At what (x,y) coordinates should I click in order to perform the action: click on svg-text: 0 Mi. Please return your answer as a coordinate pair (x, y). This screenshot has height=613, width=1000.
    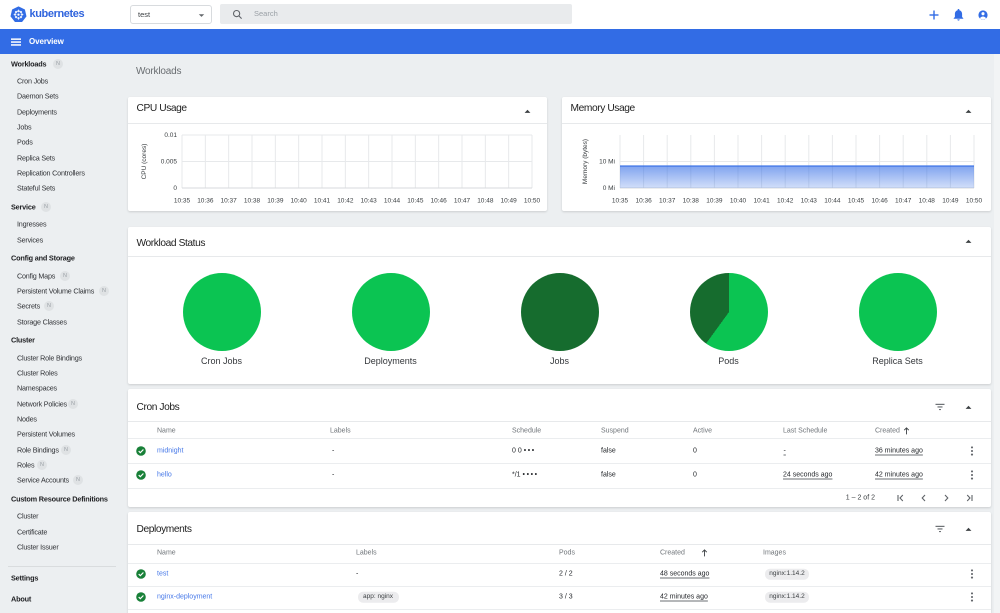
    Looking at the image, I should click on (609, 188).